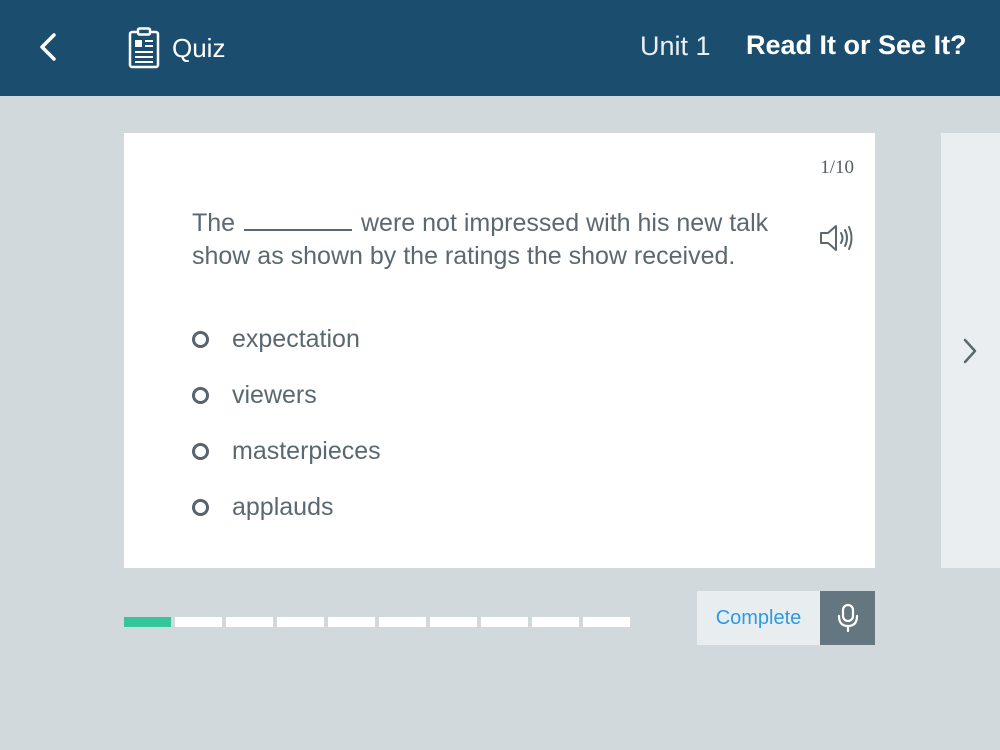 The width and height of the screenshot is (1000, 750). I want to click on option-viewers: viewers, so click(286, 395).